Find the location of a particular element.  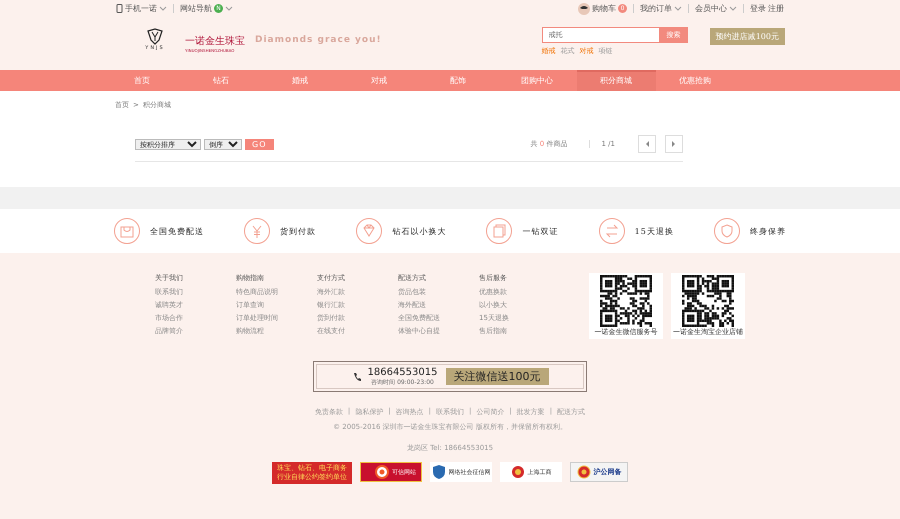

next-page-button is located at coordinates (674, 144).